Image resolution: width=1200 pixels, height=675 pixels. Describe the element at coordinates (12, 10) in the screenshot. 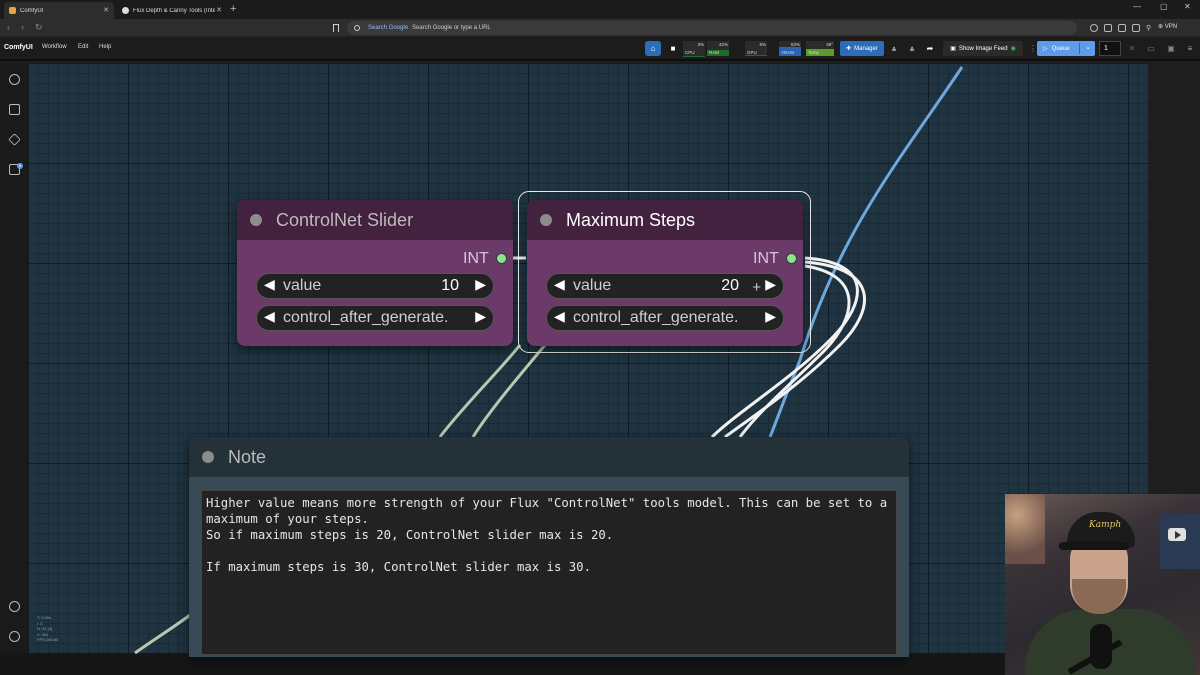

I see `comfyui-favicon-icon` at that location.